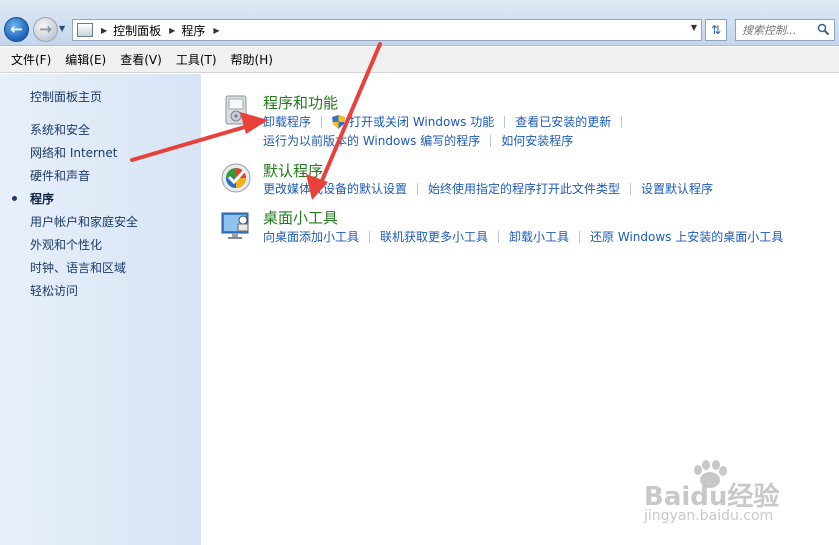  I want to click on menu-help: 帮助(H), so click(252, 59).